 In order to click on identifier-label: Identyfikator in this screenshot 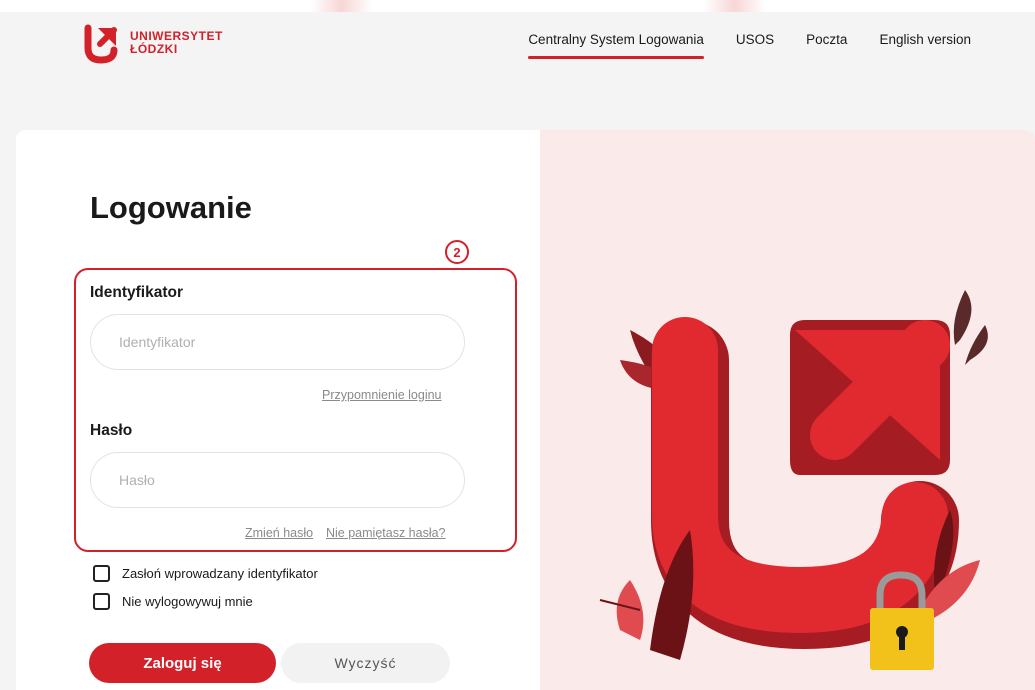, I will do `click(137, 292)`.